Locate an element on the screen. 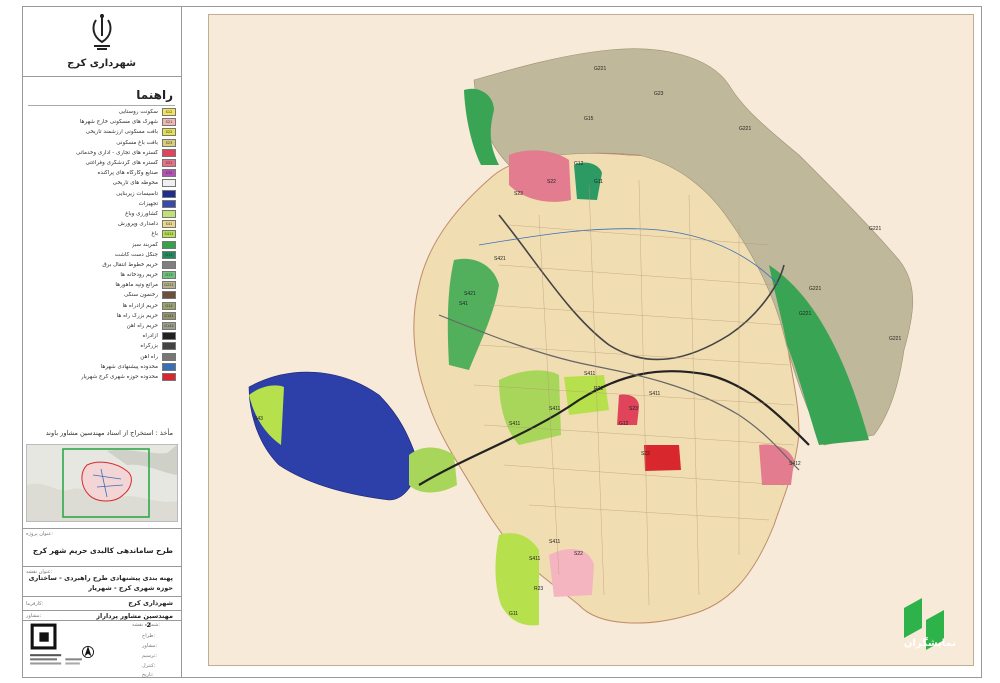 The image size is (1000, 683). commercial-zone-south is located at coordinates (662, 458).